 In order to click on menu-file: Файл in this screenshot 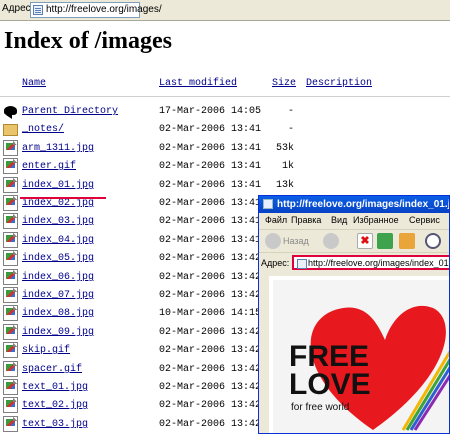, I will do `click(276, 220)`.